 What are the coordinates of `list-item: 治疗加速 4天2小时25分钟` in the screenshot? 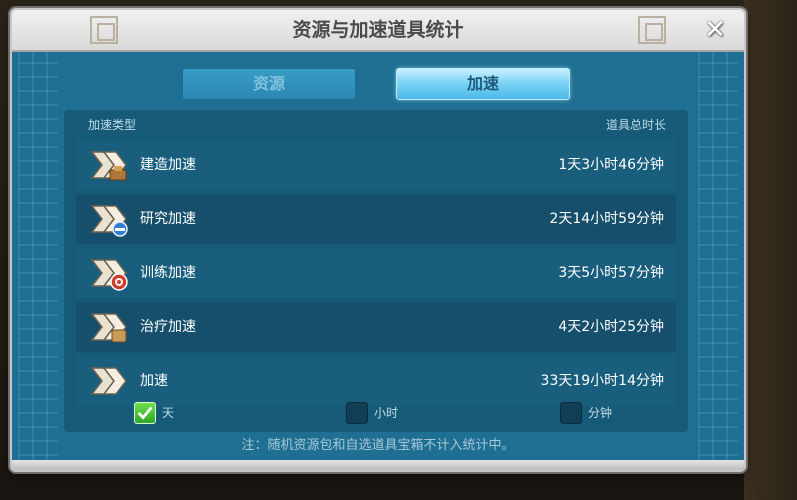 It's located at (376, 327).